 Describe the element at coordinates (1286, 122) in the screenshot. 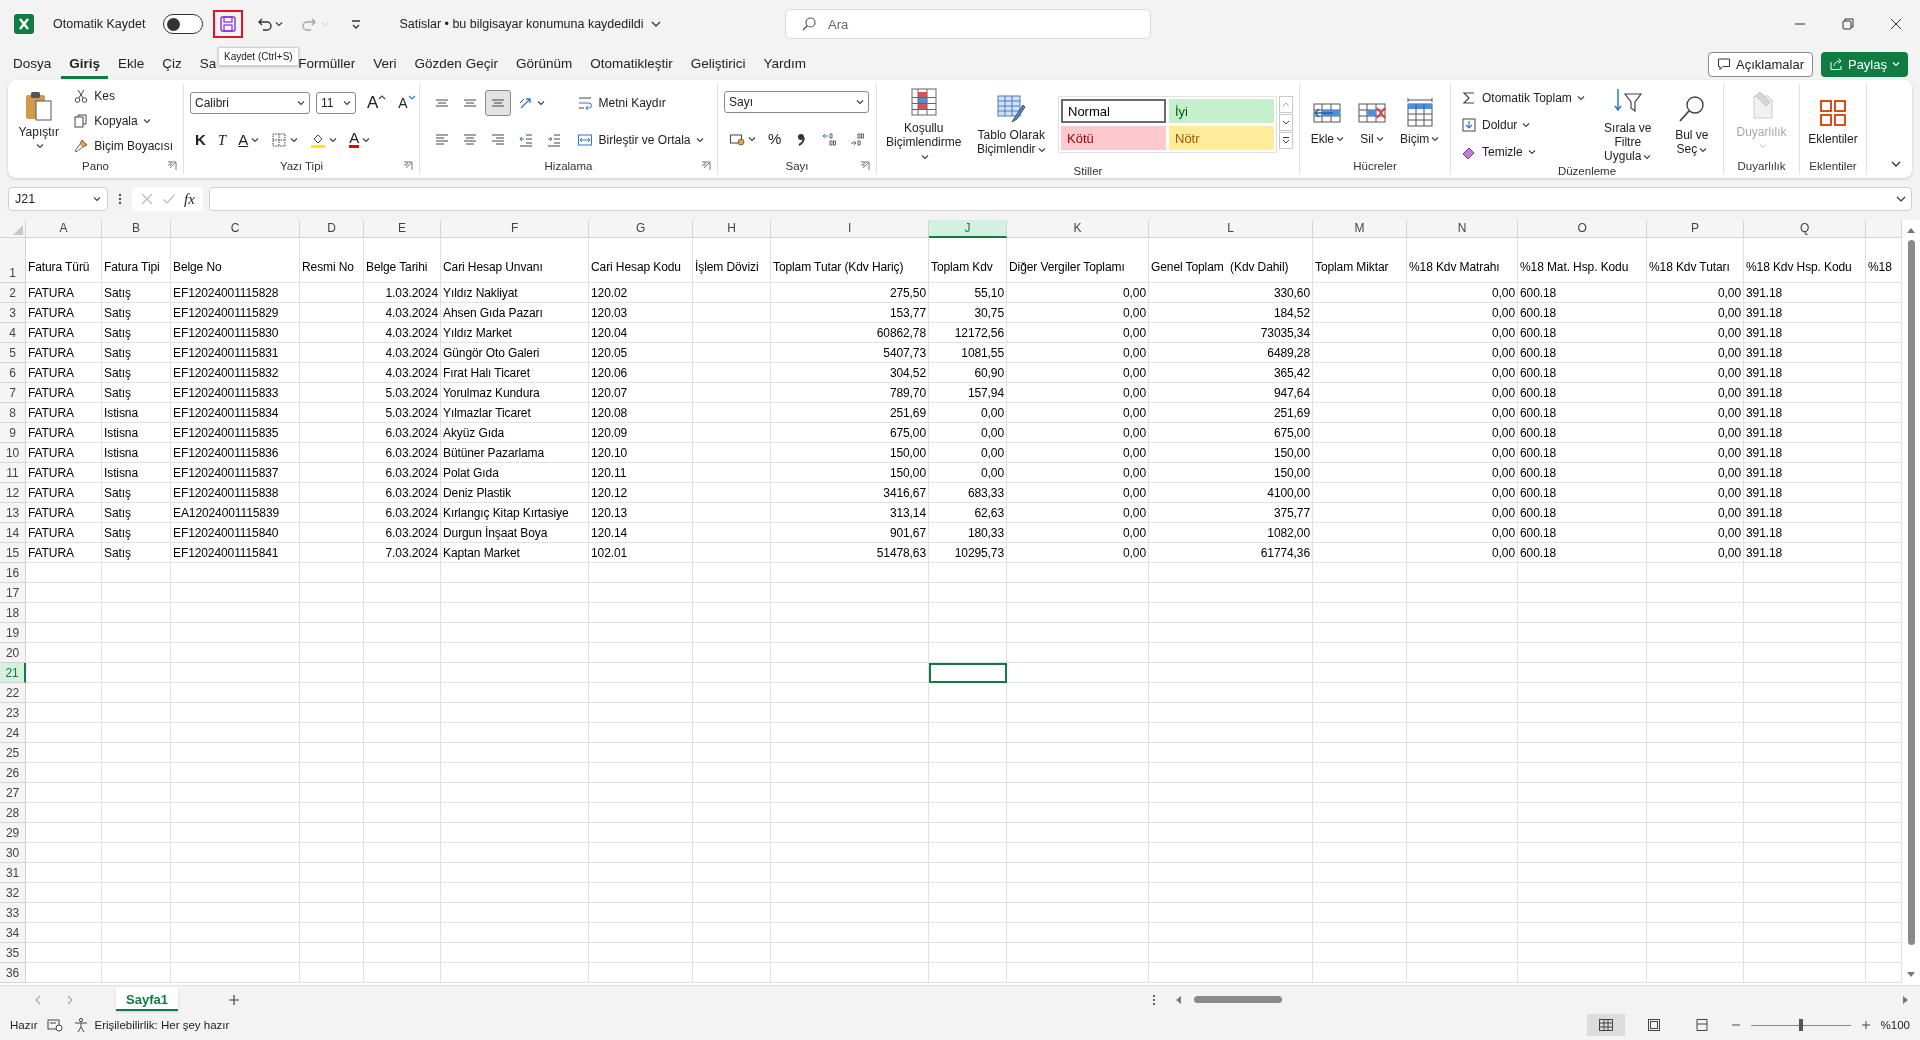

I see `scroll-down-button` at that location.